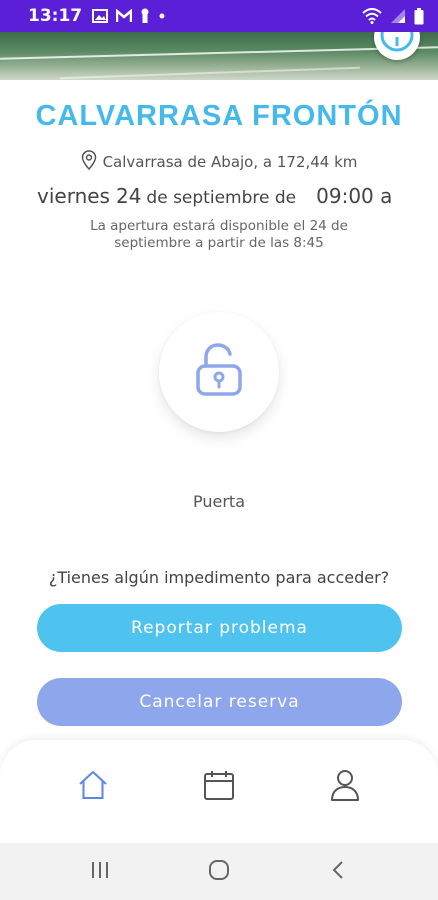 The height and width of the screenshot is (900, 438). I want to click on court-title: CALVARRASA FRONTÓN, so click(219, 116).